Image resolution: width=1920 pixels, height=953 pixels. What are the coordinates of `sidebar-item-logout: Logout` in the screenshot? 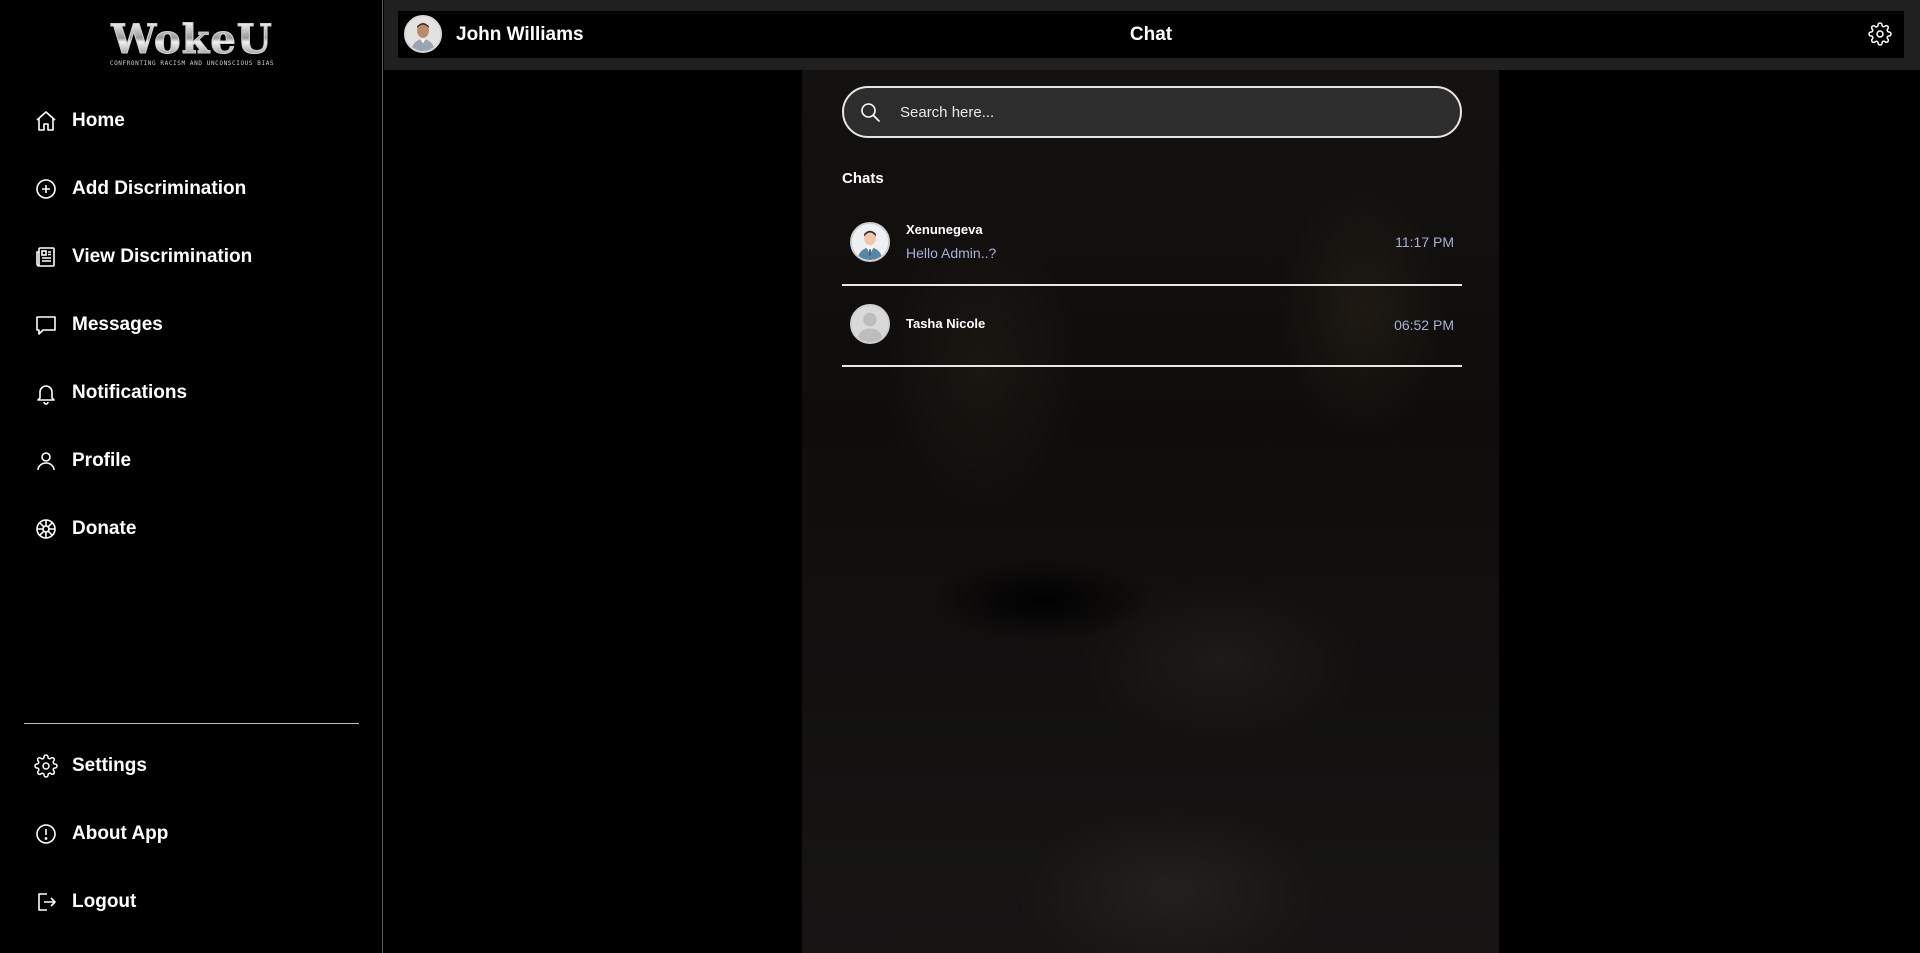 It's located at (85, 902).